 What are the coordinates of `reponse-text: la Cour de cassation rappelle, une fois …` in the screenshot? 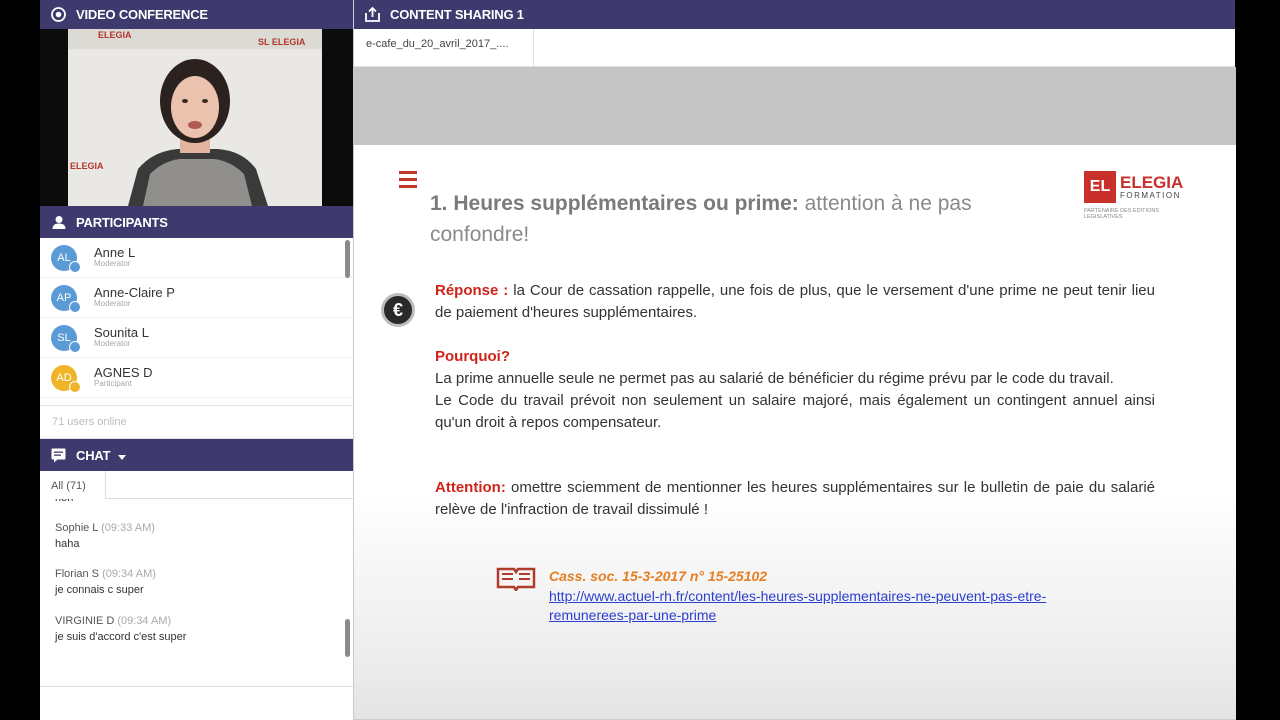 It's located at (795, 301).